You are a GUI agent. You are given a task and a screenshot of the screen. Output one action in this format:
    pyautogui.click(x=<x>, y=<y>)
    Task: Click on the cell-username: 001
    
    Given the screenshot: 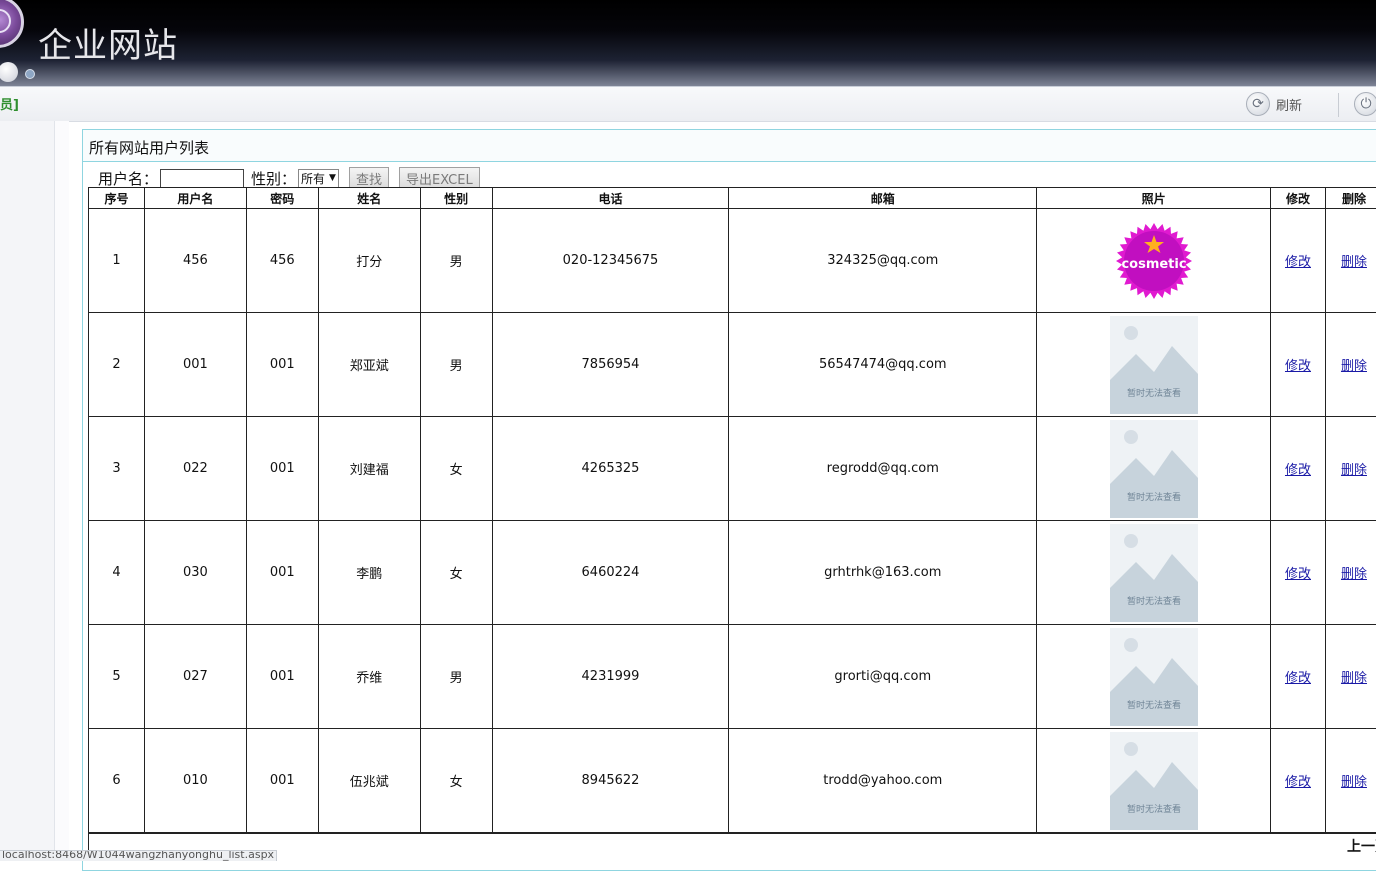 What is the action you would take?
    pyautogui.click(x=195, y=365)
    